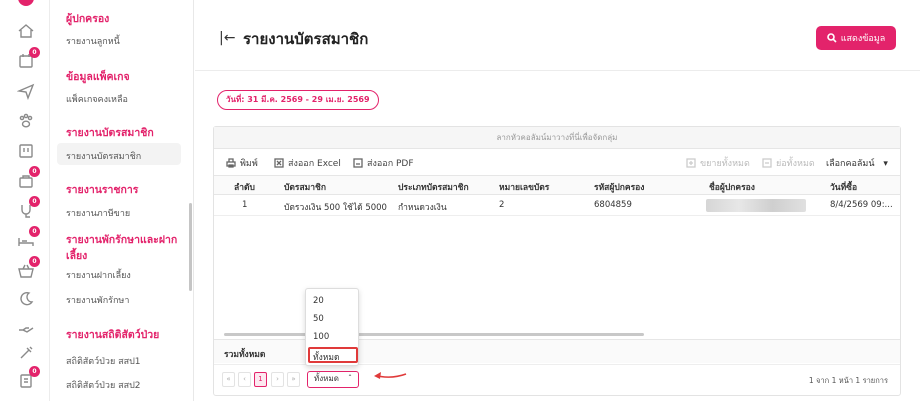 The image size is (920, 401). Describe the element at coordinates (795, 164) in the screenshot. I see `collapse-all-label: ย่อทั้งหมด` at that location.